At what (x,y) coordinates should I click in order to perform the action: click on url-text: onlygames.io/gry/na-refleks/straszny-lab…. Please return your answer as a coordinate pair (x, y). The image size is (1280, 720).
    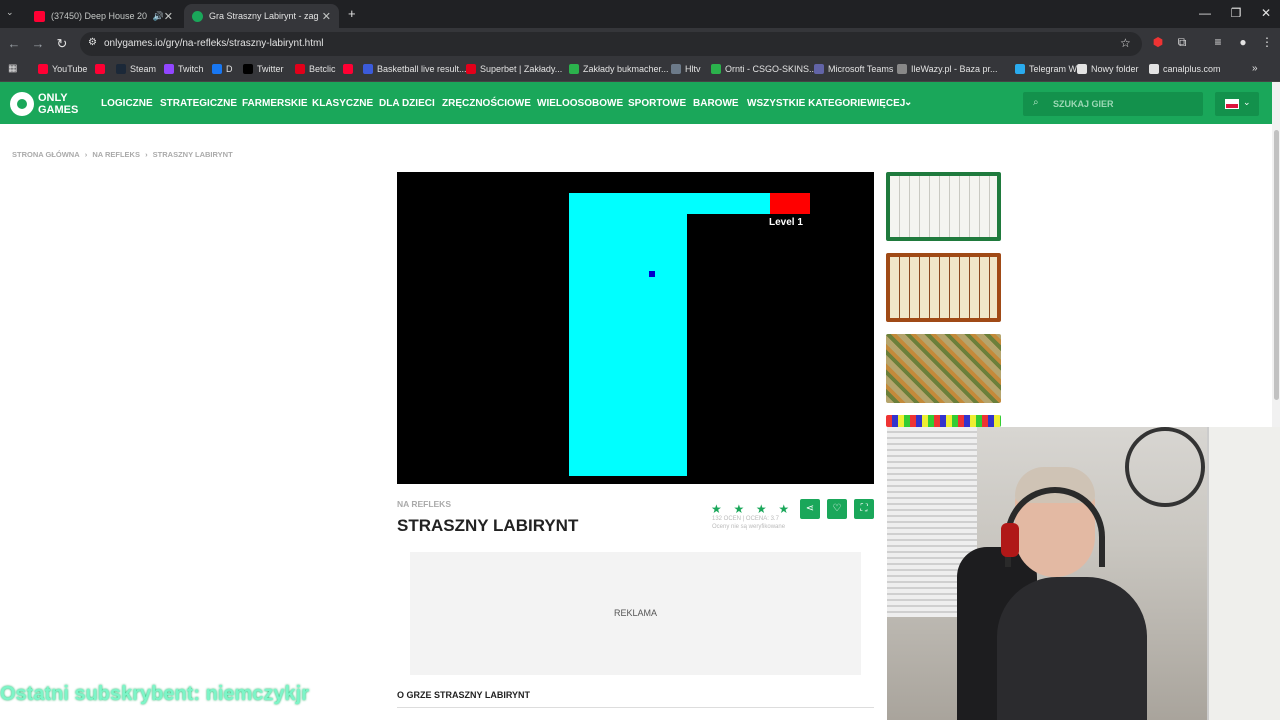
    Looking at the image, I should click on (214, 43).